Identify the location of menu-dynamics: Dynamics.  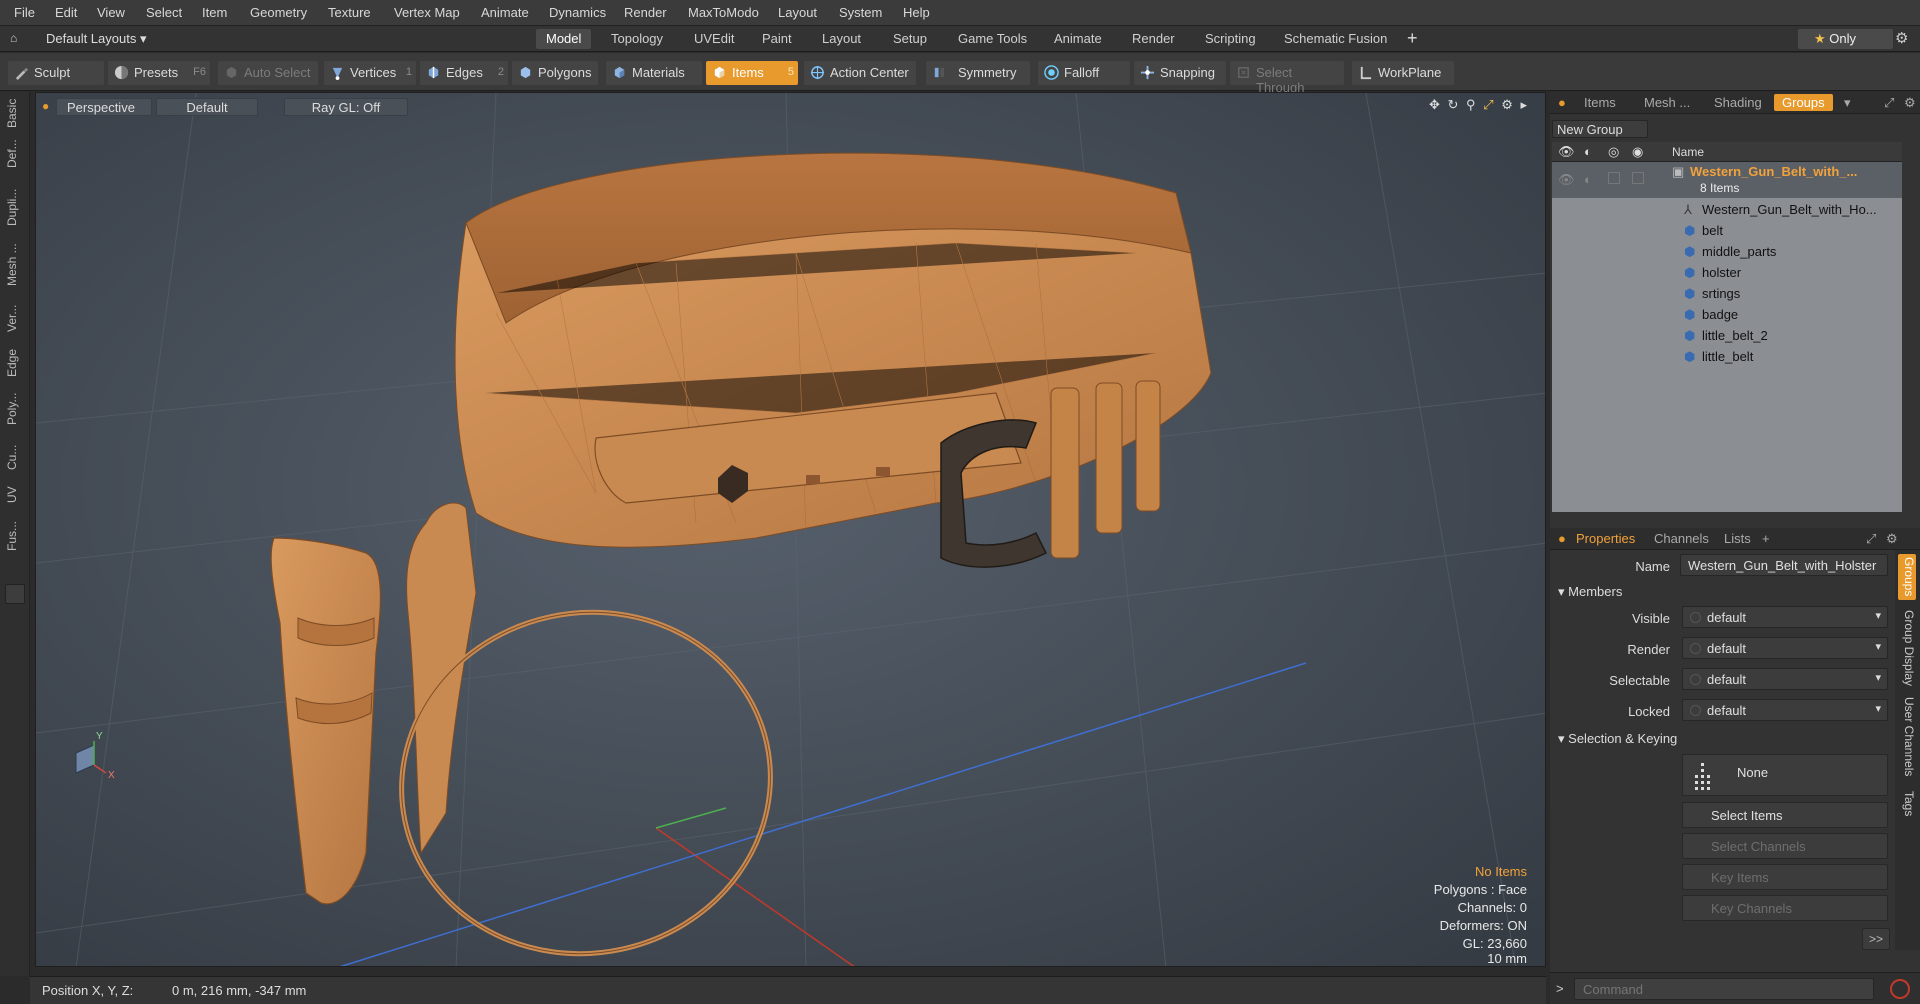
(577, 12).